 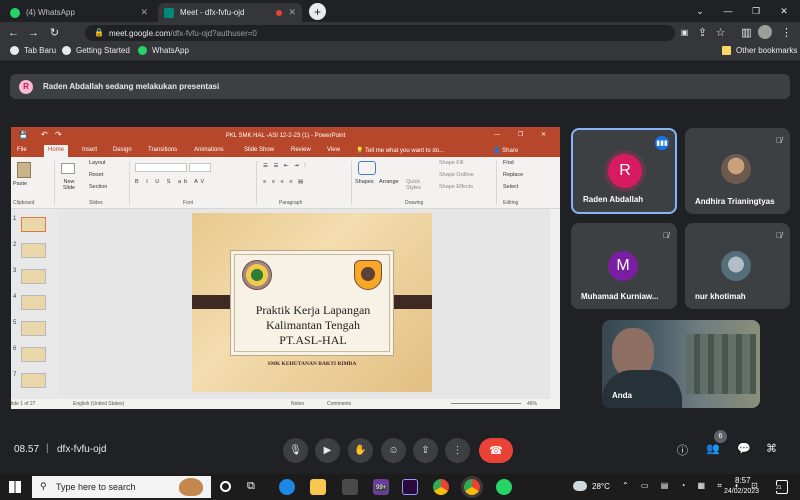 I want to click on other-bookmarks: Other bookmarks, so click(x=759, y=50).